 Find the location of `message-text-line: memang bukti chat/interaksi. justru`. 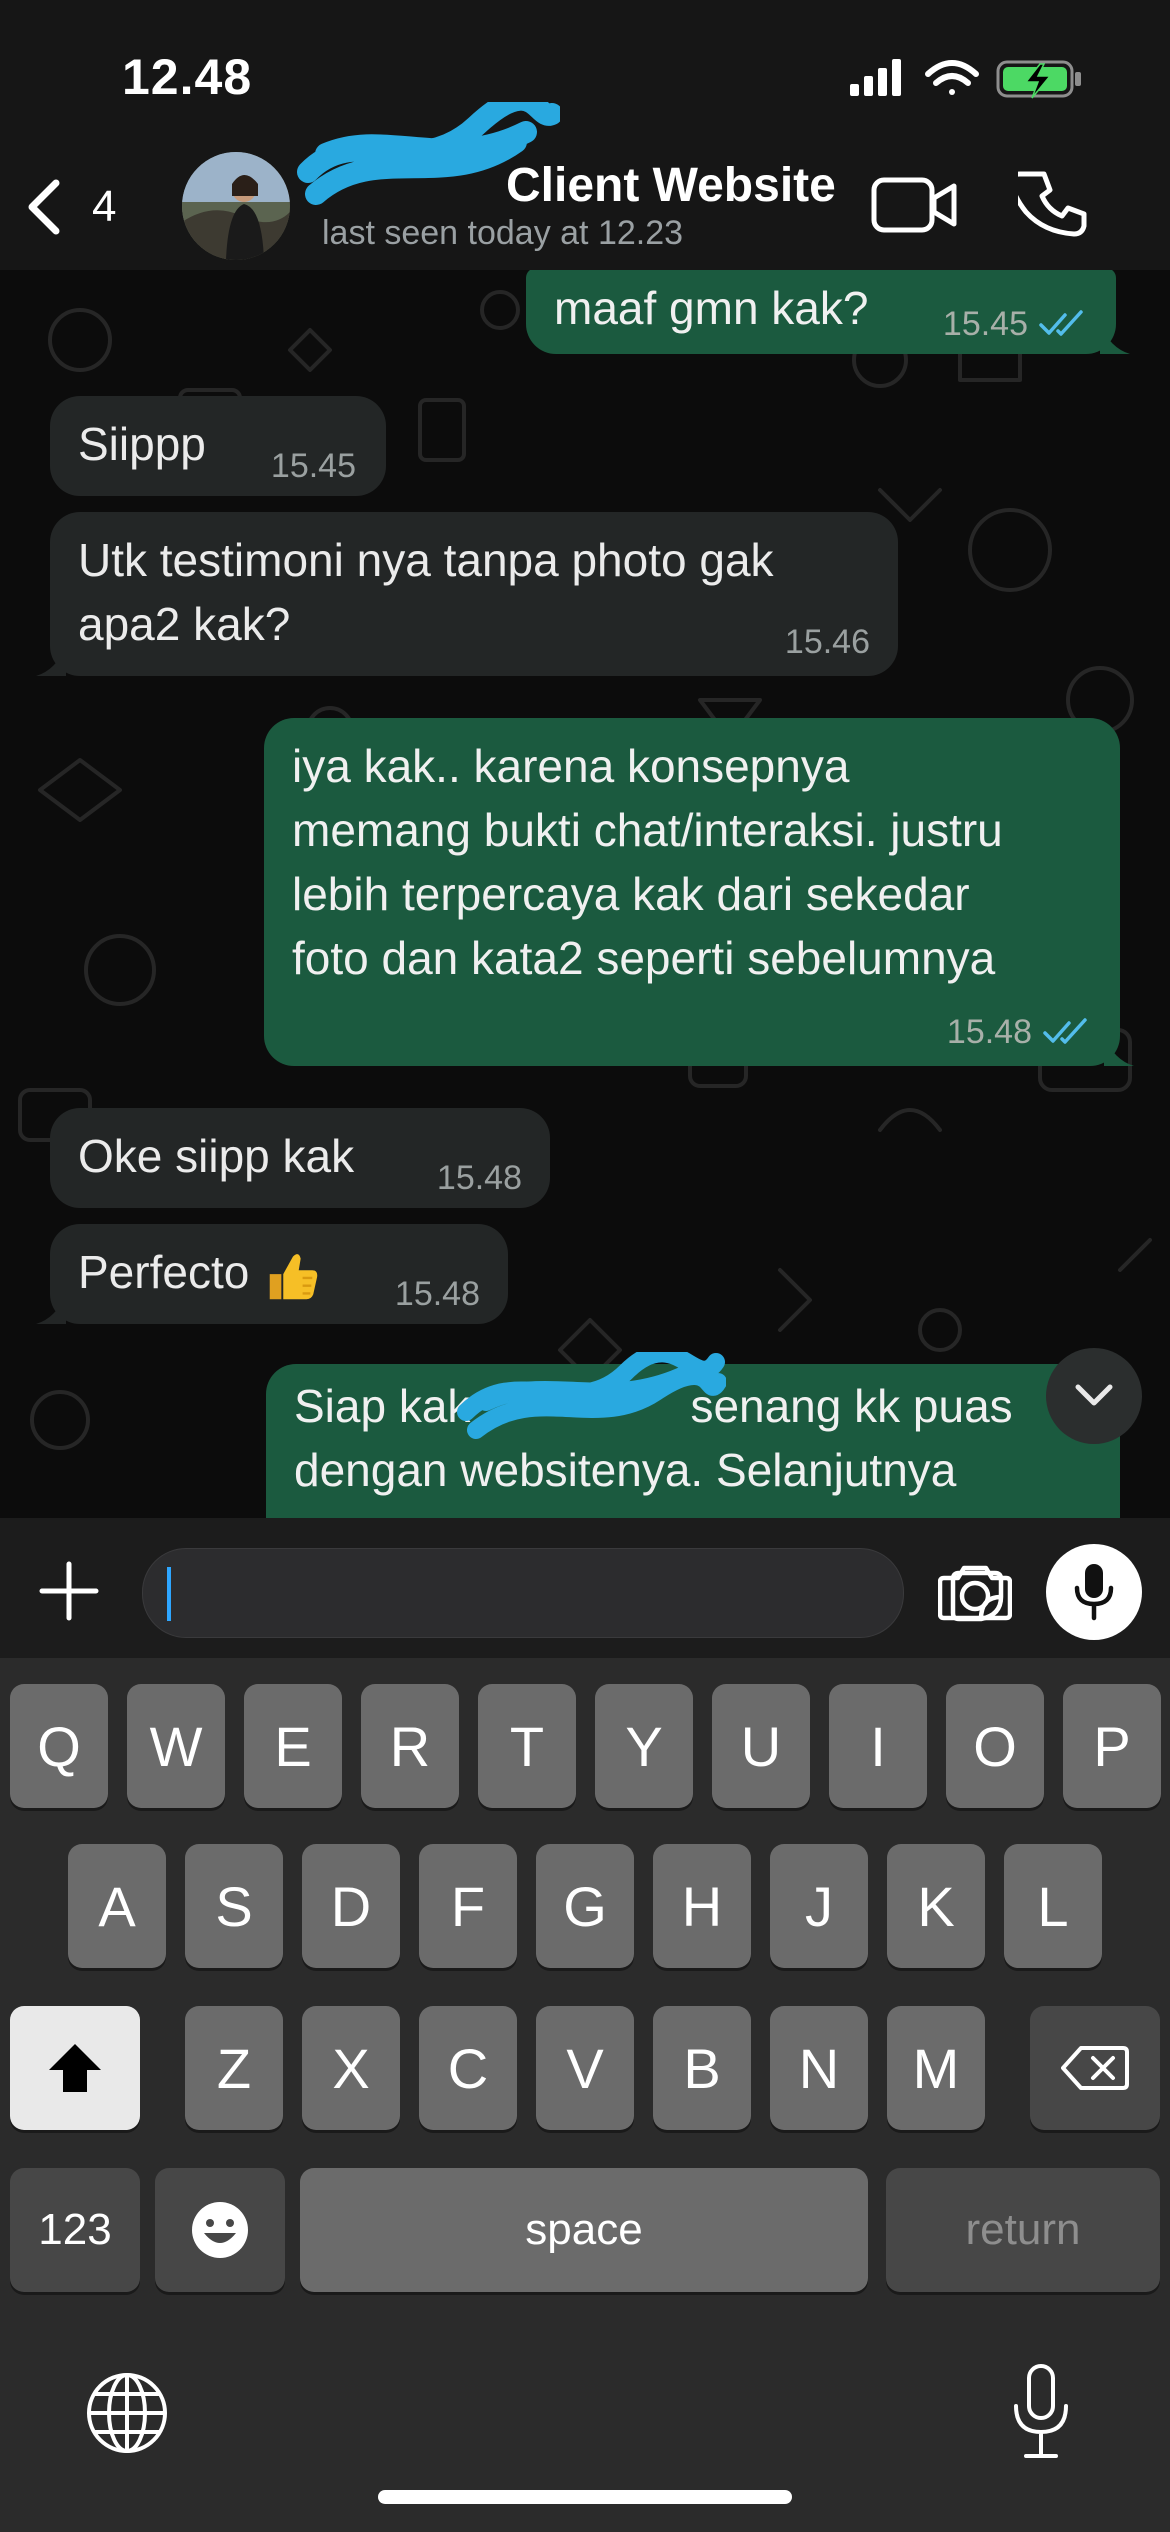

message-text-line: memang bukti chat/interaksi. justru is located at coordinates (647, 830).